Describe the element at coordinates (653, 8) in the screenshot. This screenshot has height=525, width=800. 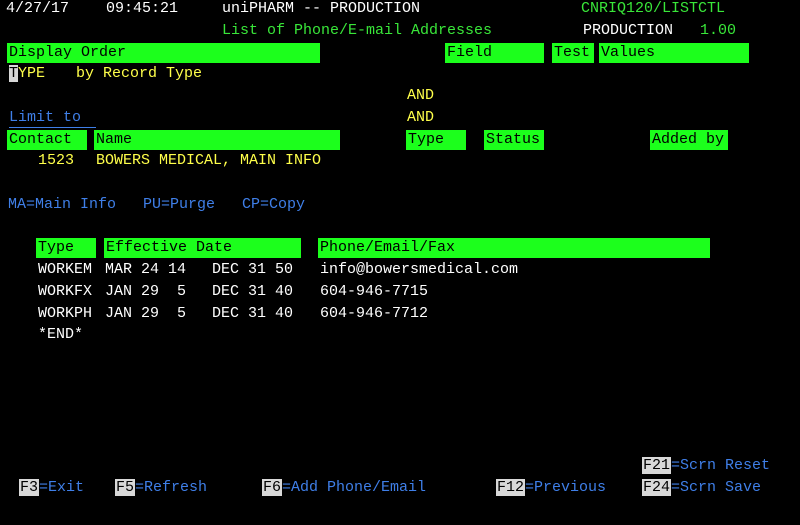
I see `program-id: CNRIQ120/LISTCTL` at that location.